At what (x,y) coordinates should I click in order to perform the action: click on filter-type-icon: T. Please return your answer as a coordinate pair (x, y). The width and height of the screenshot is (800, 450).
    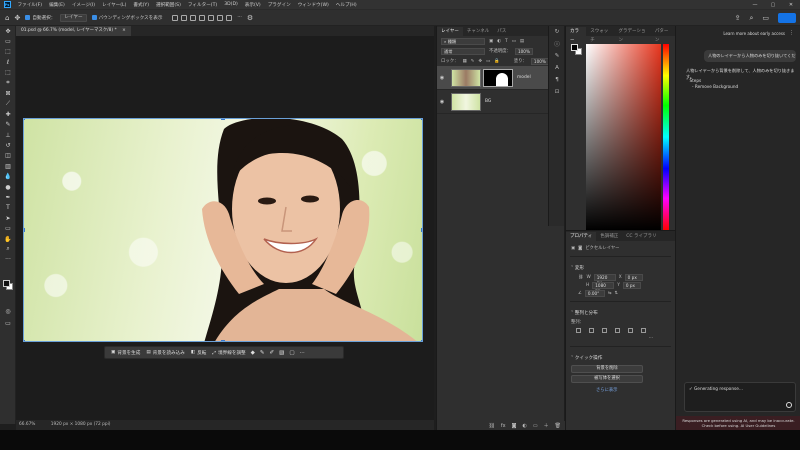
    Looking at the image, I should click on (506, 41).